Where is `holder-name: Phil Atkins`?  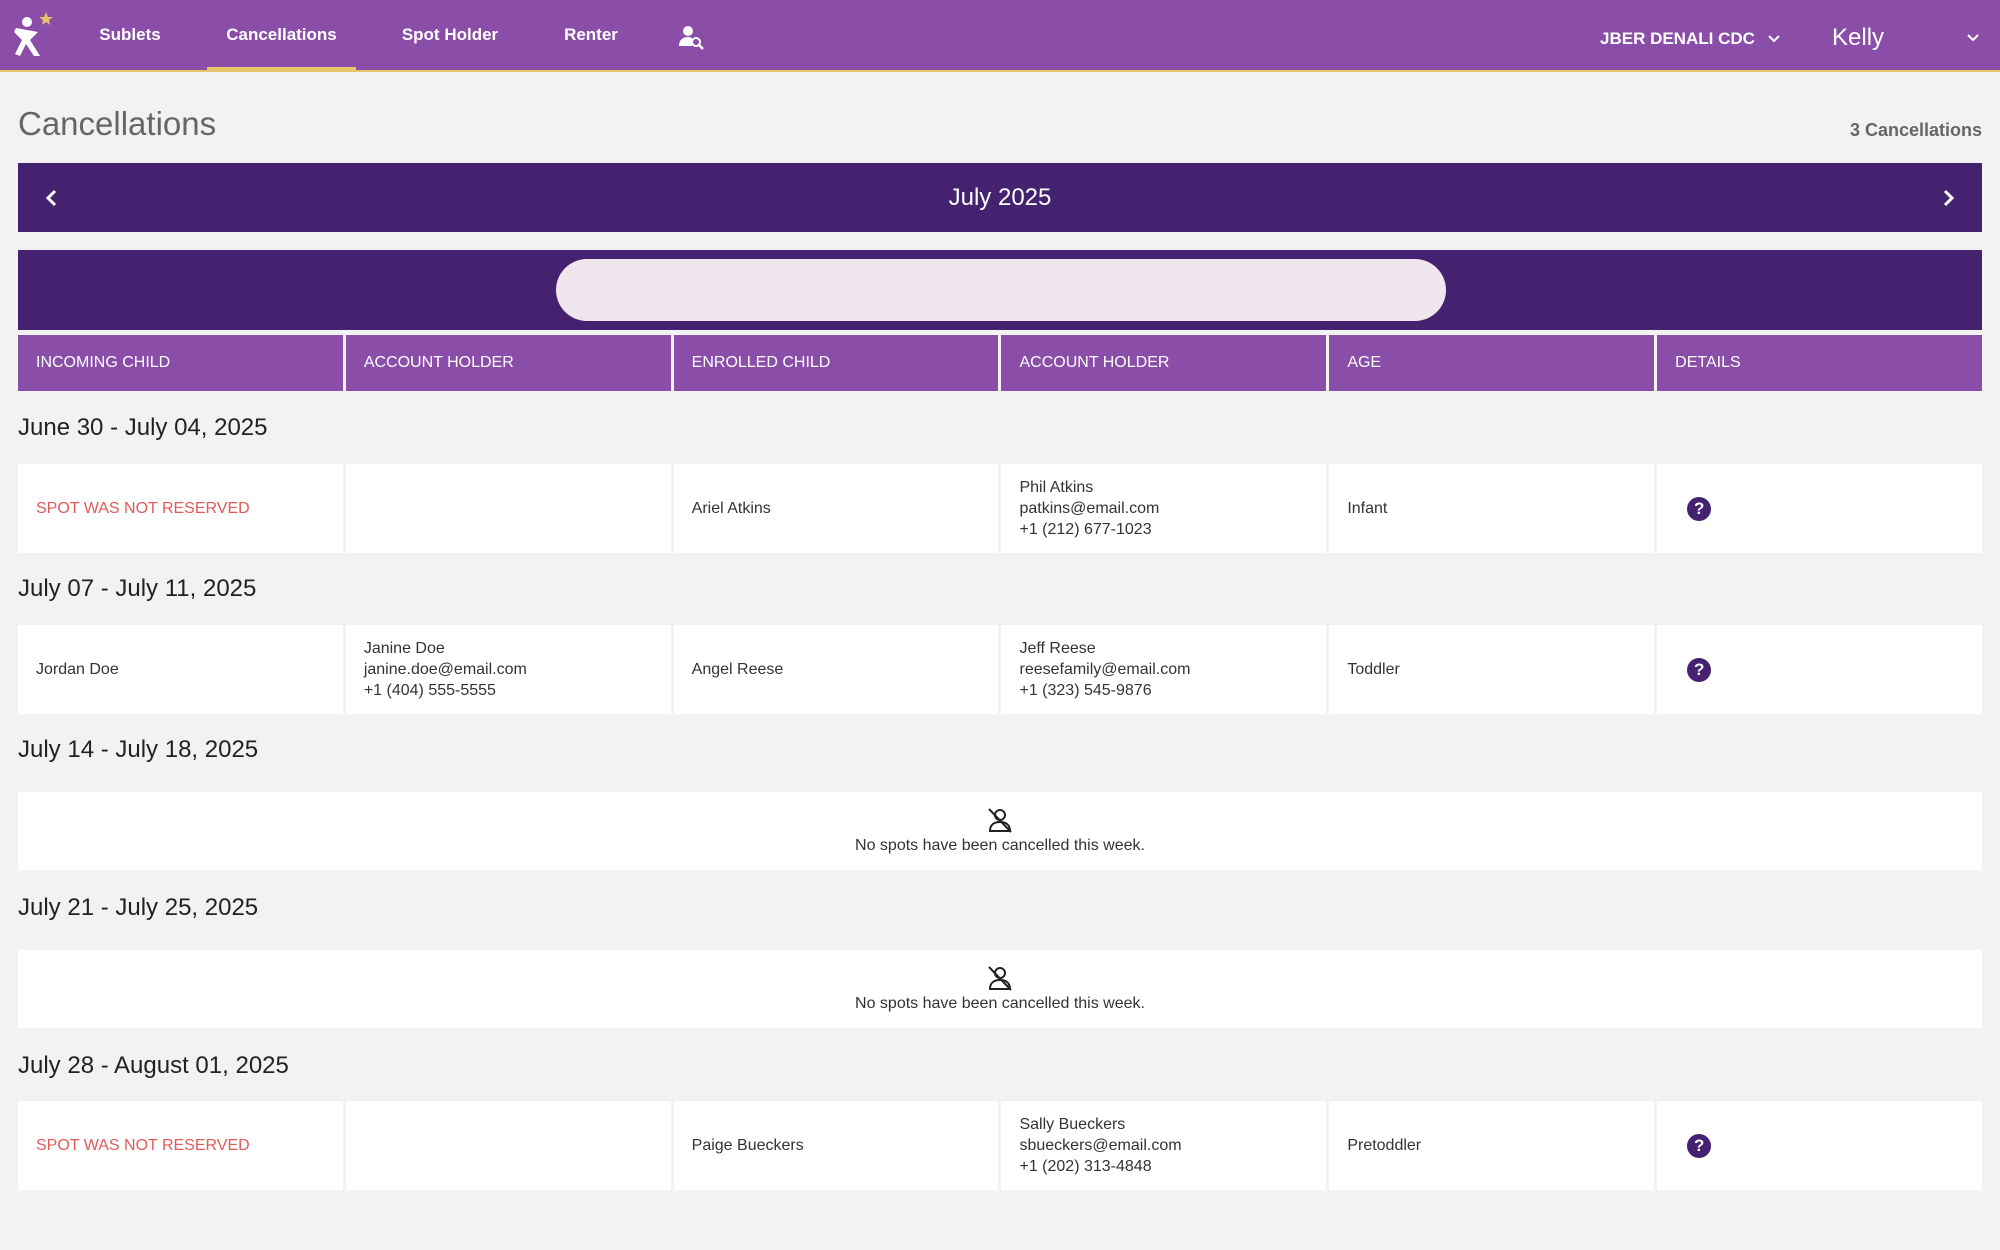
holder-name: Phil Atkins is located at coordinates (1056, 487).